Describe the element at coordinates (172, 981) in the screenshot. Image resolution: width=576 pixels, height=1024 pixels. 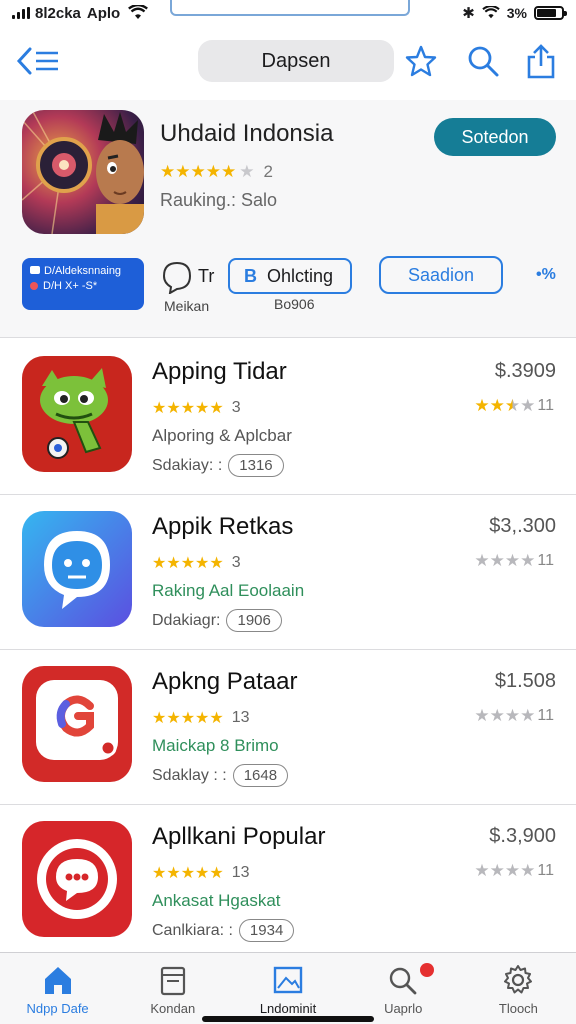
I see `archive-icon` at that location.